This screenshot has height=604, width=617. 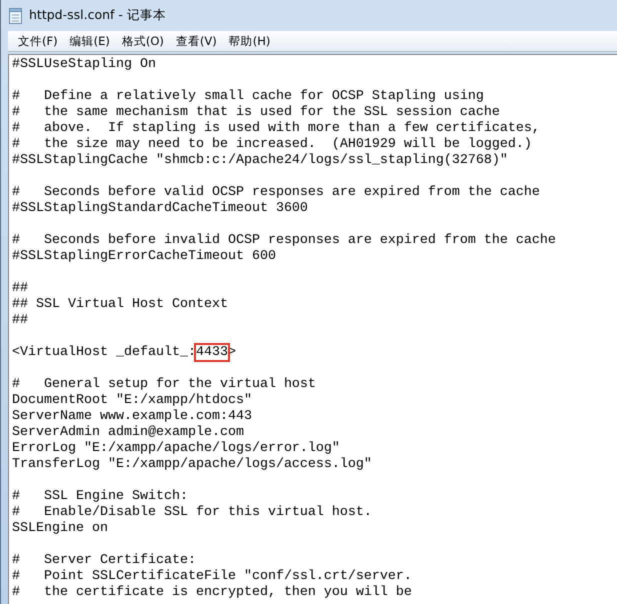 I want to click on window-title: httpd-ssl.conf - 记事本, so click(x=97, y=15).